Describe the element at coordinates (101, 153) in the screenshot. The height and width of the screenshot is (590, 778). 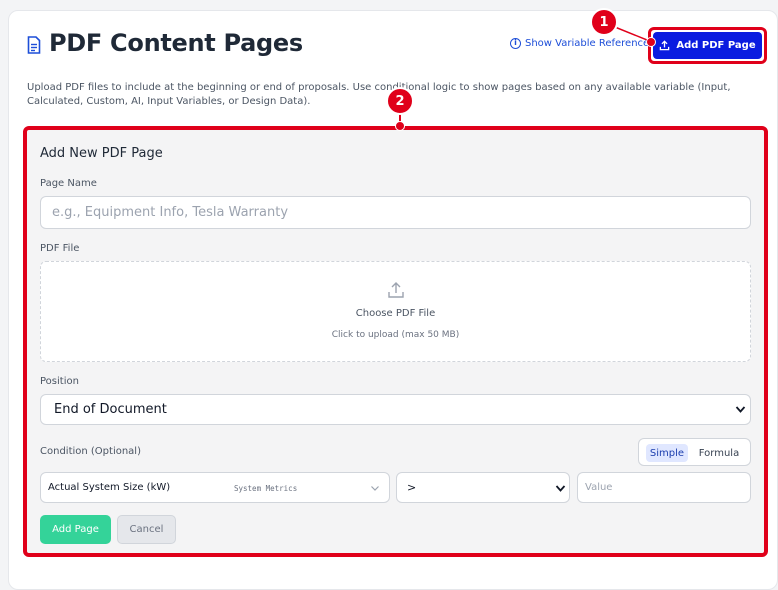
I see `form-heading: Add New PDF Page` at that location.